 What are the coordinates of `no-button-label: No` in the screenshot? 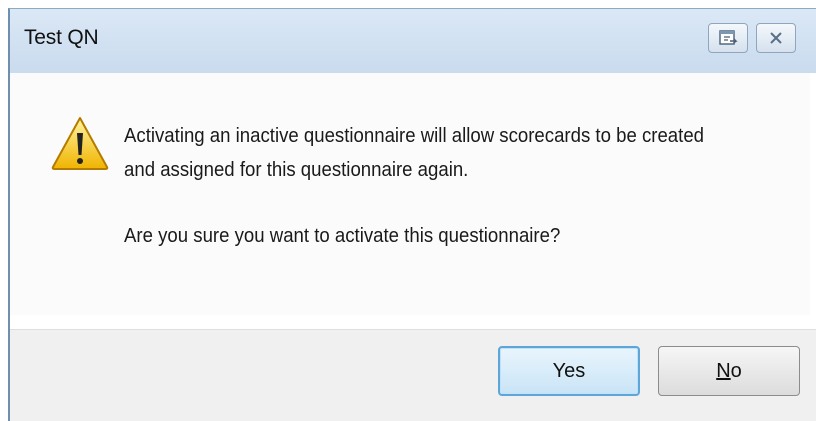 It's located at (729, 371).